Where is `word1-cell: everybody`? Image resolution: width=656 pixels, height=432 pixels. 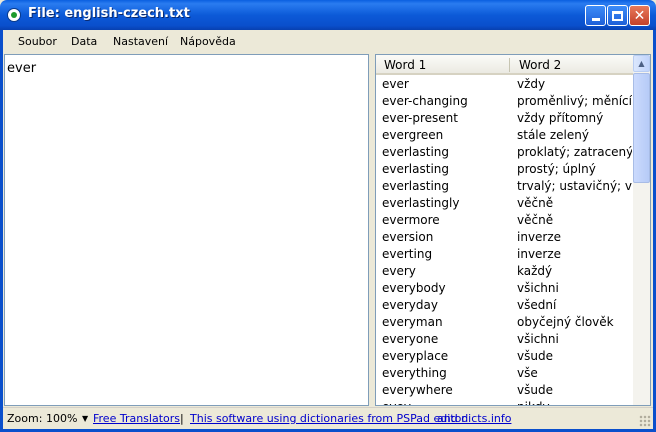
word1-cell: everybody is located at coordinates (414, 288).